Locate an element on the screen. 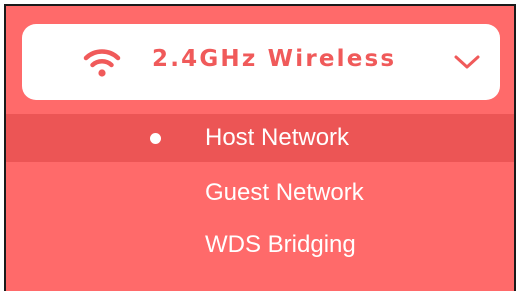  wireless-band-title: 2.4GHz Wireless is located at coordinates (274, 59).